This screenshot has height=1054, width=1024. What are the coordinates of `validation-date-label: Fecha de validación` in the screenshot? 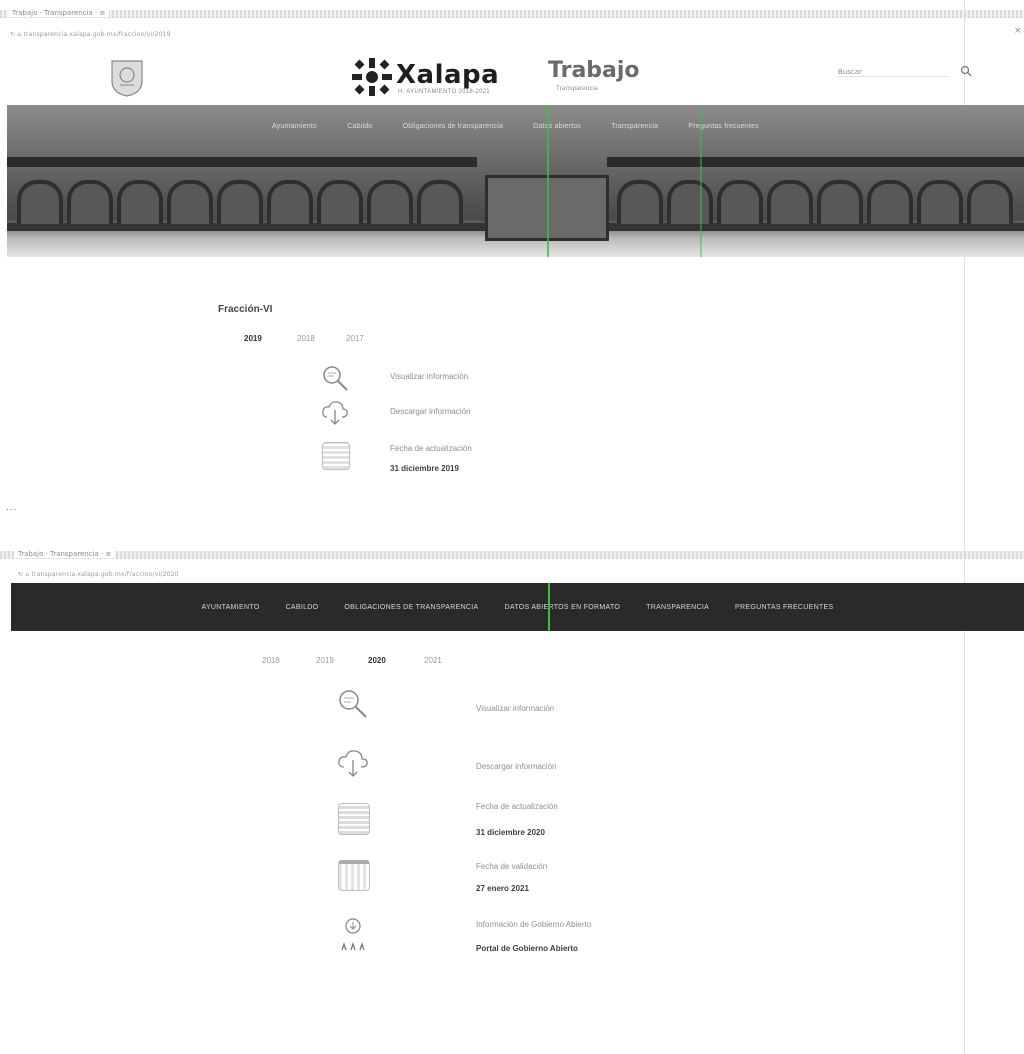 It's located at (512, 866).